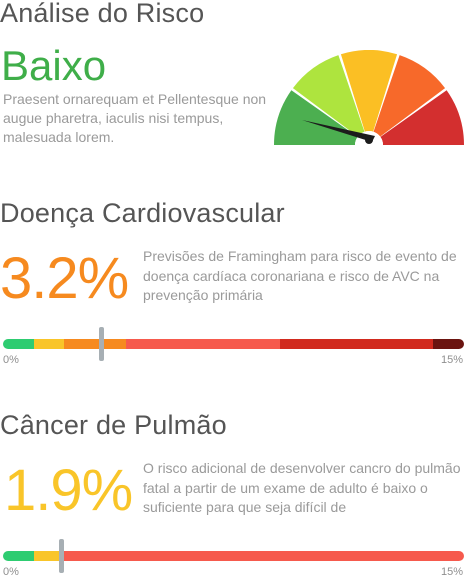 This screenshot has width=465, height=578. What do you see at coordinates (54, 65) in the screenshot?
I see `risk-level: Baixo` at bounding box center [54, 65].